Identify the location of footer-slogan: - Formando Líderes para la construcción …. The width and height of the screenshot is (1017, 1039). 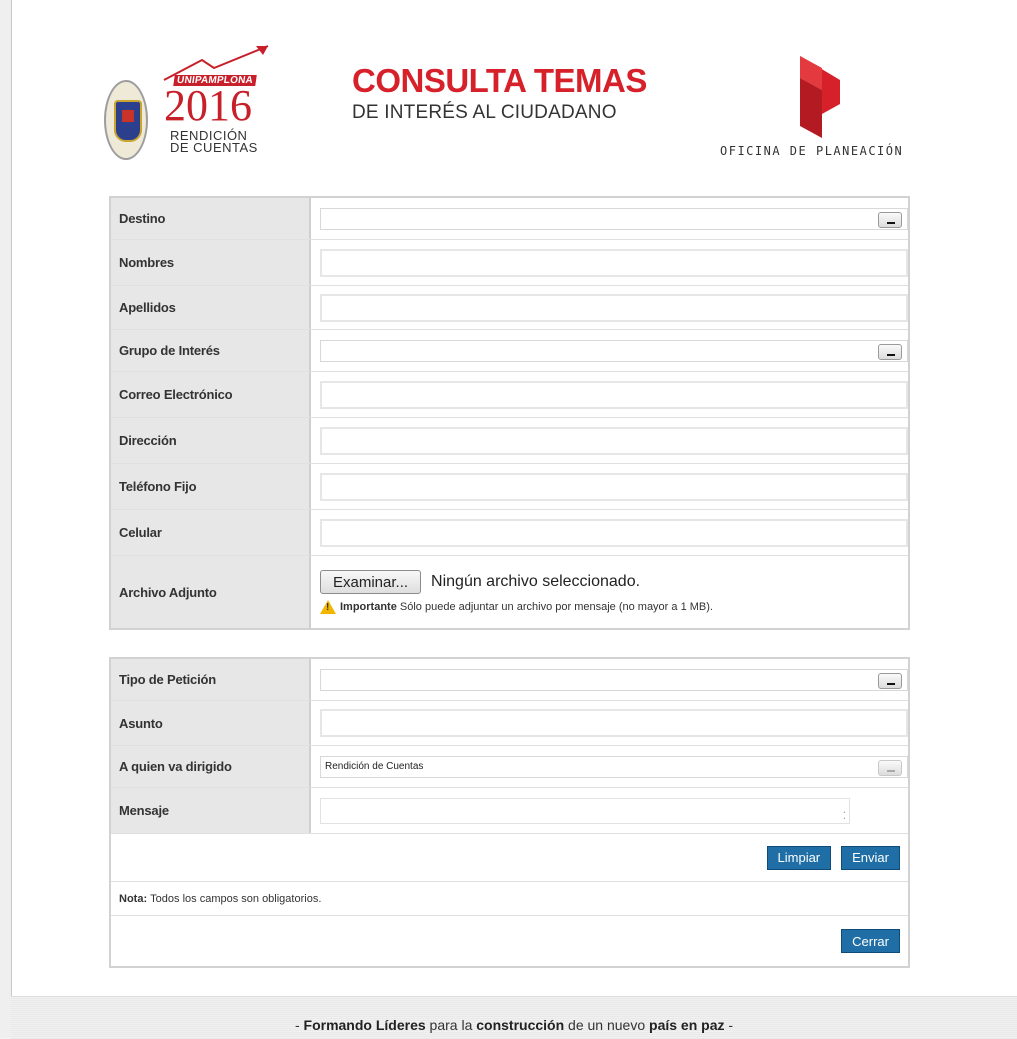
(514, 1025).